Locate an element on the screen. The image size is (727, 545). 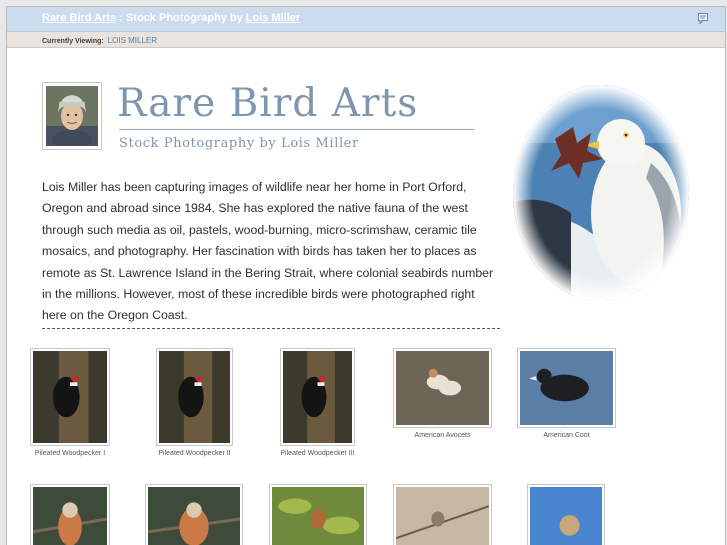
thumbnail-caption: American Avocets is located at coordinates (442, 435).